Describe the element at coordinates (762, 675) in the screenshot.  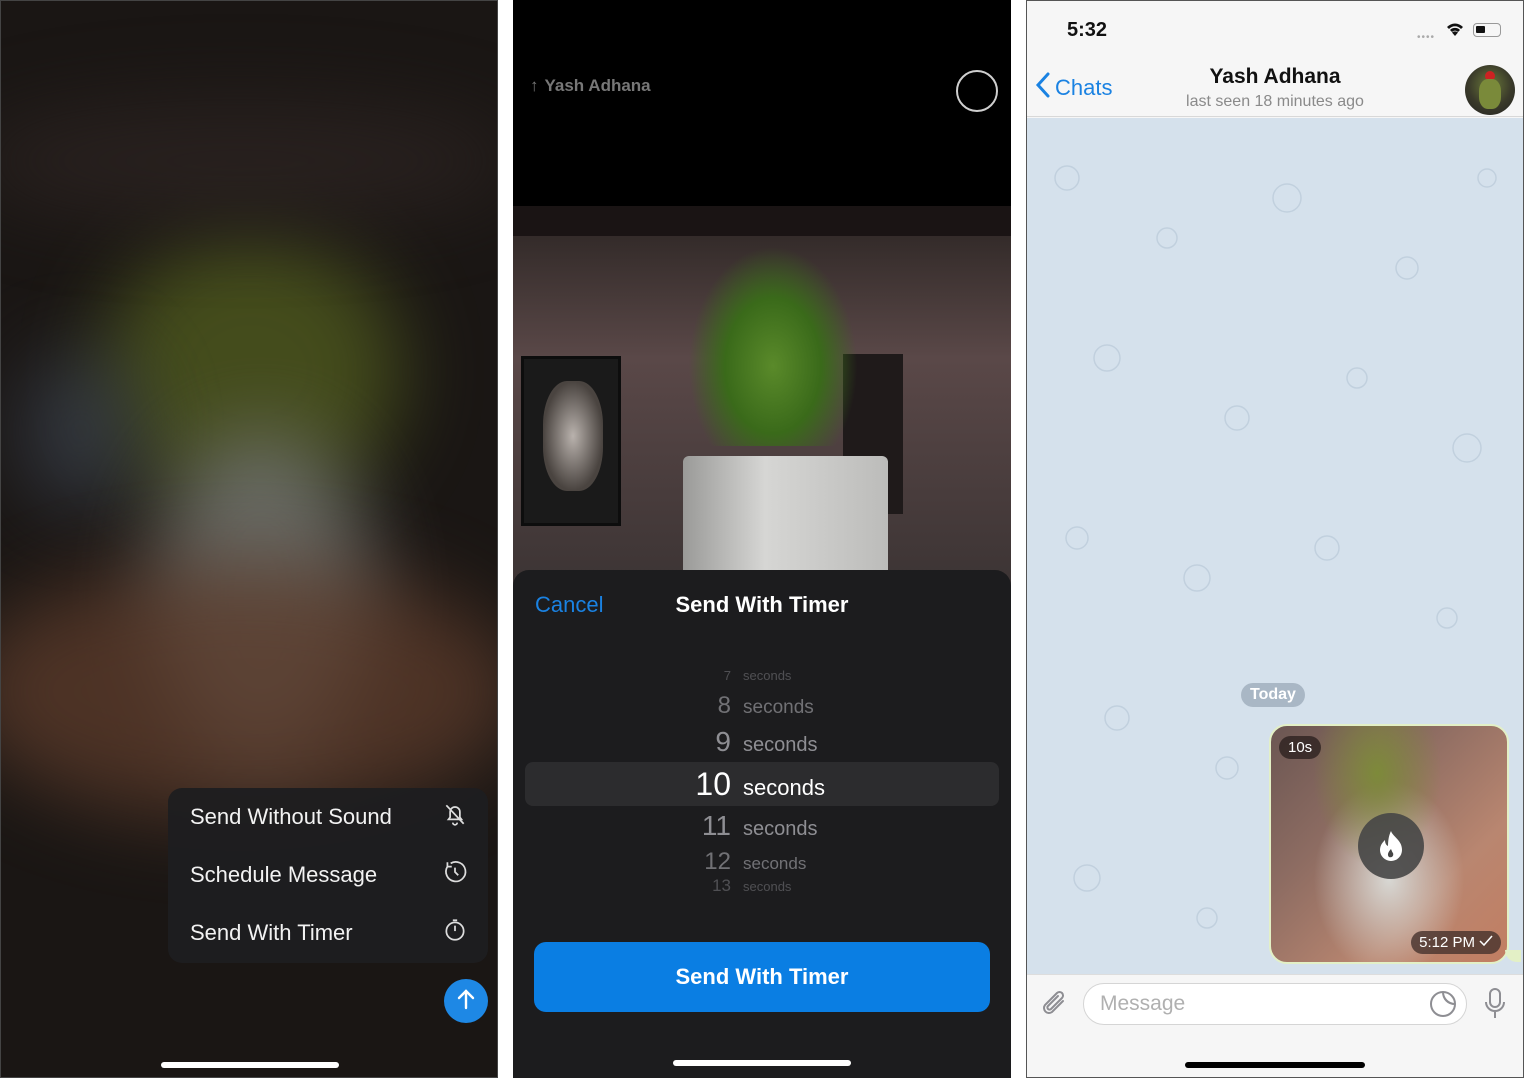
I see `picker-row: 7 seconds` at that location.